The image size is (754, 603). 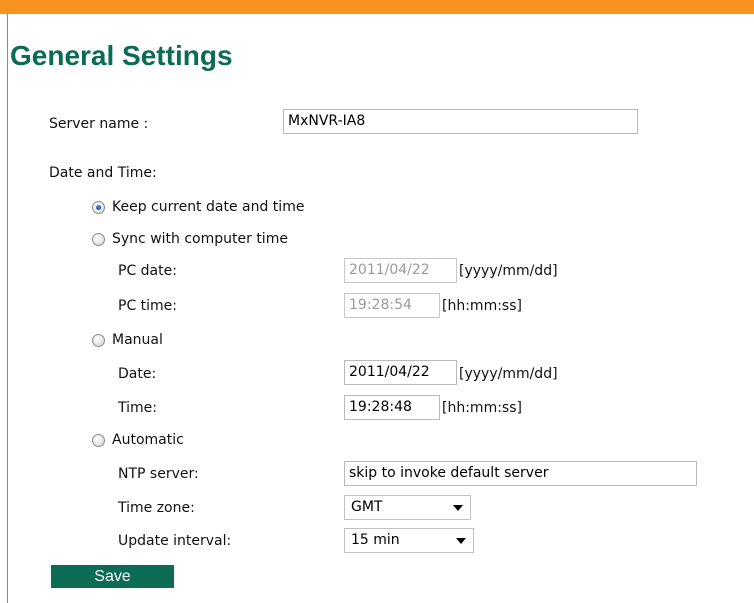 I want to click on pc-time-input: 19:28:54, so click(x=392, y=305).